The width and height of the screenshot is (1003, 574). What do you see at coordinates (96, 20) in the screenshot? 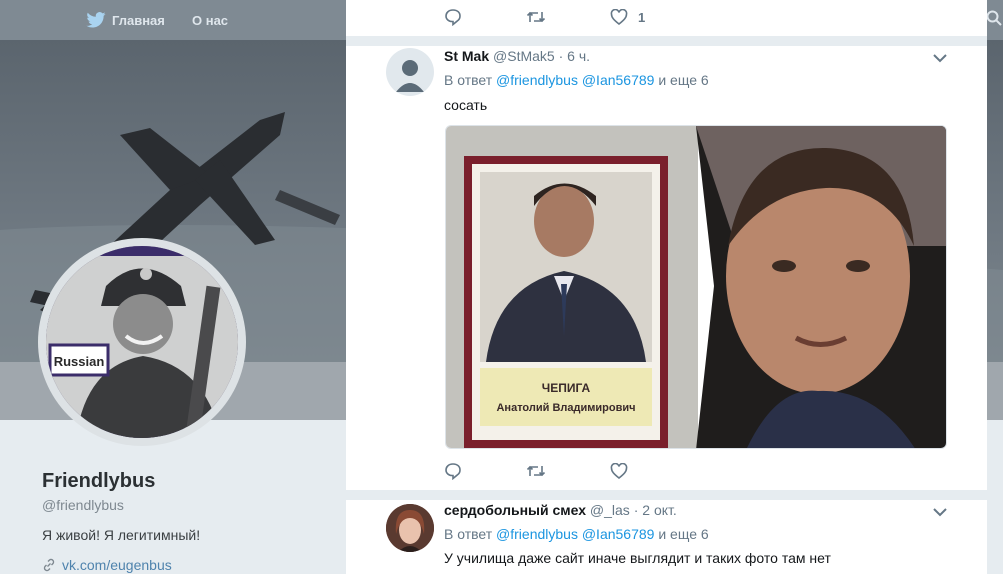
I see `twitter-bird-icon` at bounding box center [96, 20].